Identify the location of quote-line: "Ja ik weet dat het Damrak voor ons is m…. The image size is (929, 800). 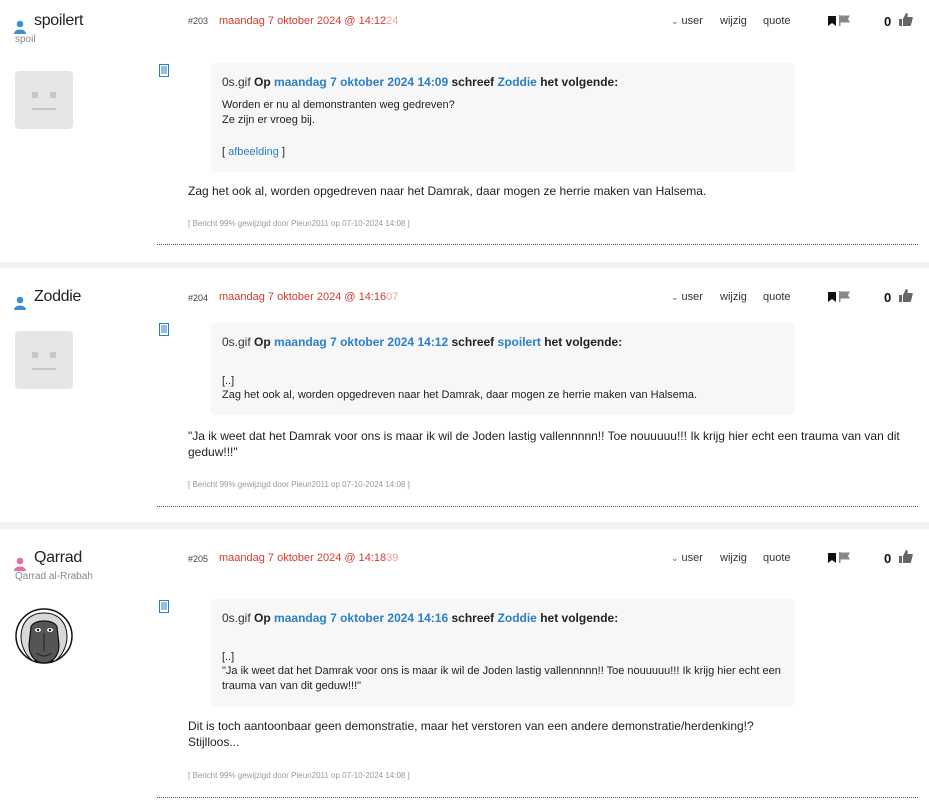
(501, 671).